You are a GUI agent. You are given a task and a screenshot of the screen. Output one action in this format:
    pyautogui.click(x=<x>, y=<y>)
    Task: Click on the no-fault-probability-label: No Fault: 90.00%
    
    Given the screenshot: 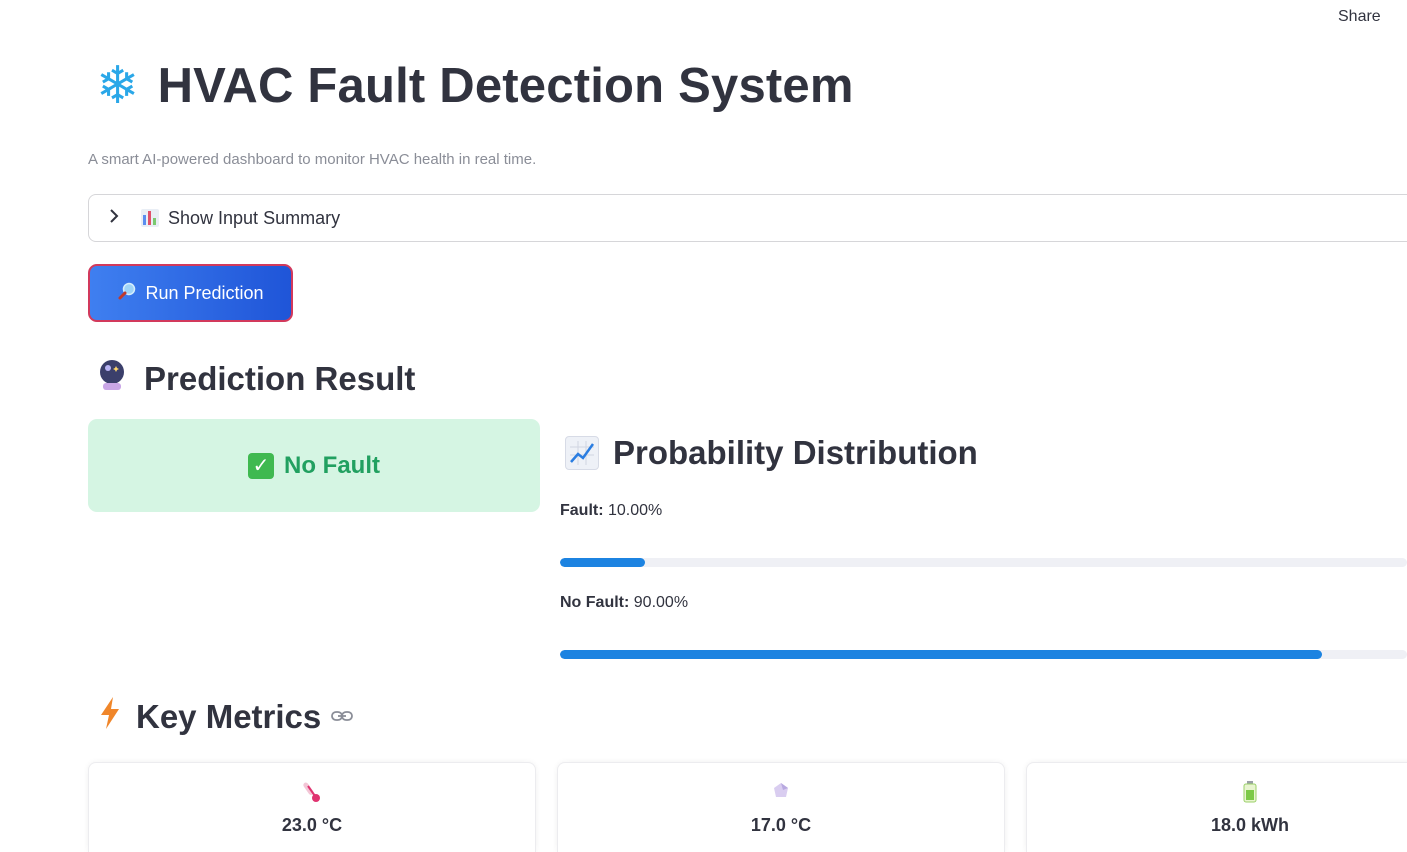 What is the action you would take?
    pyautogui.click(x=624, y=603)
    